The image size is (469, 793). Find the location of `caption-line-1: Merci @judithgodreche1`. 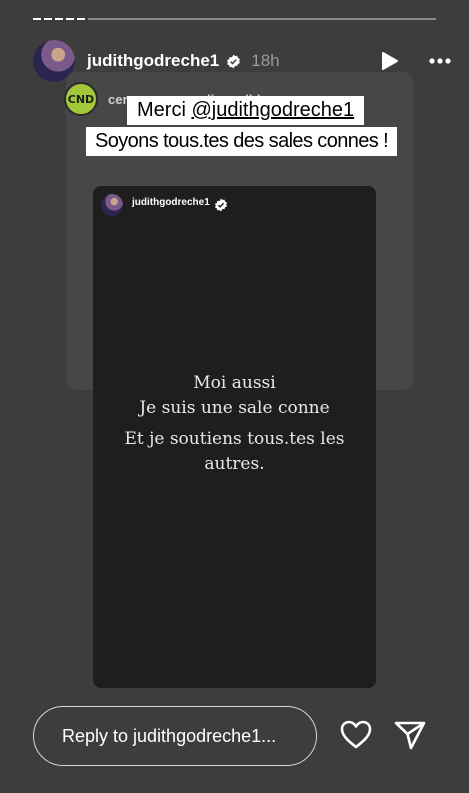

caption-line-1: Merci @judithgodreche1 is located at coordinates (246, 110).